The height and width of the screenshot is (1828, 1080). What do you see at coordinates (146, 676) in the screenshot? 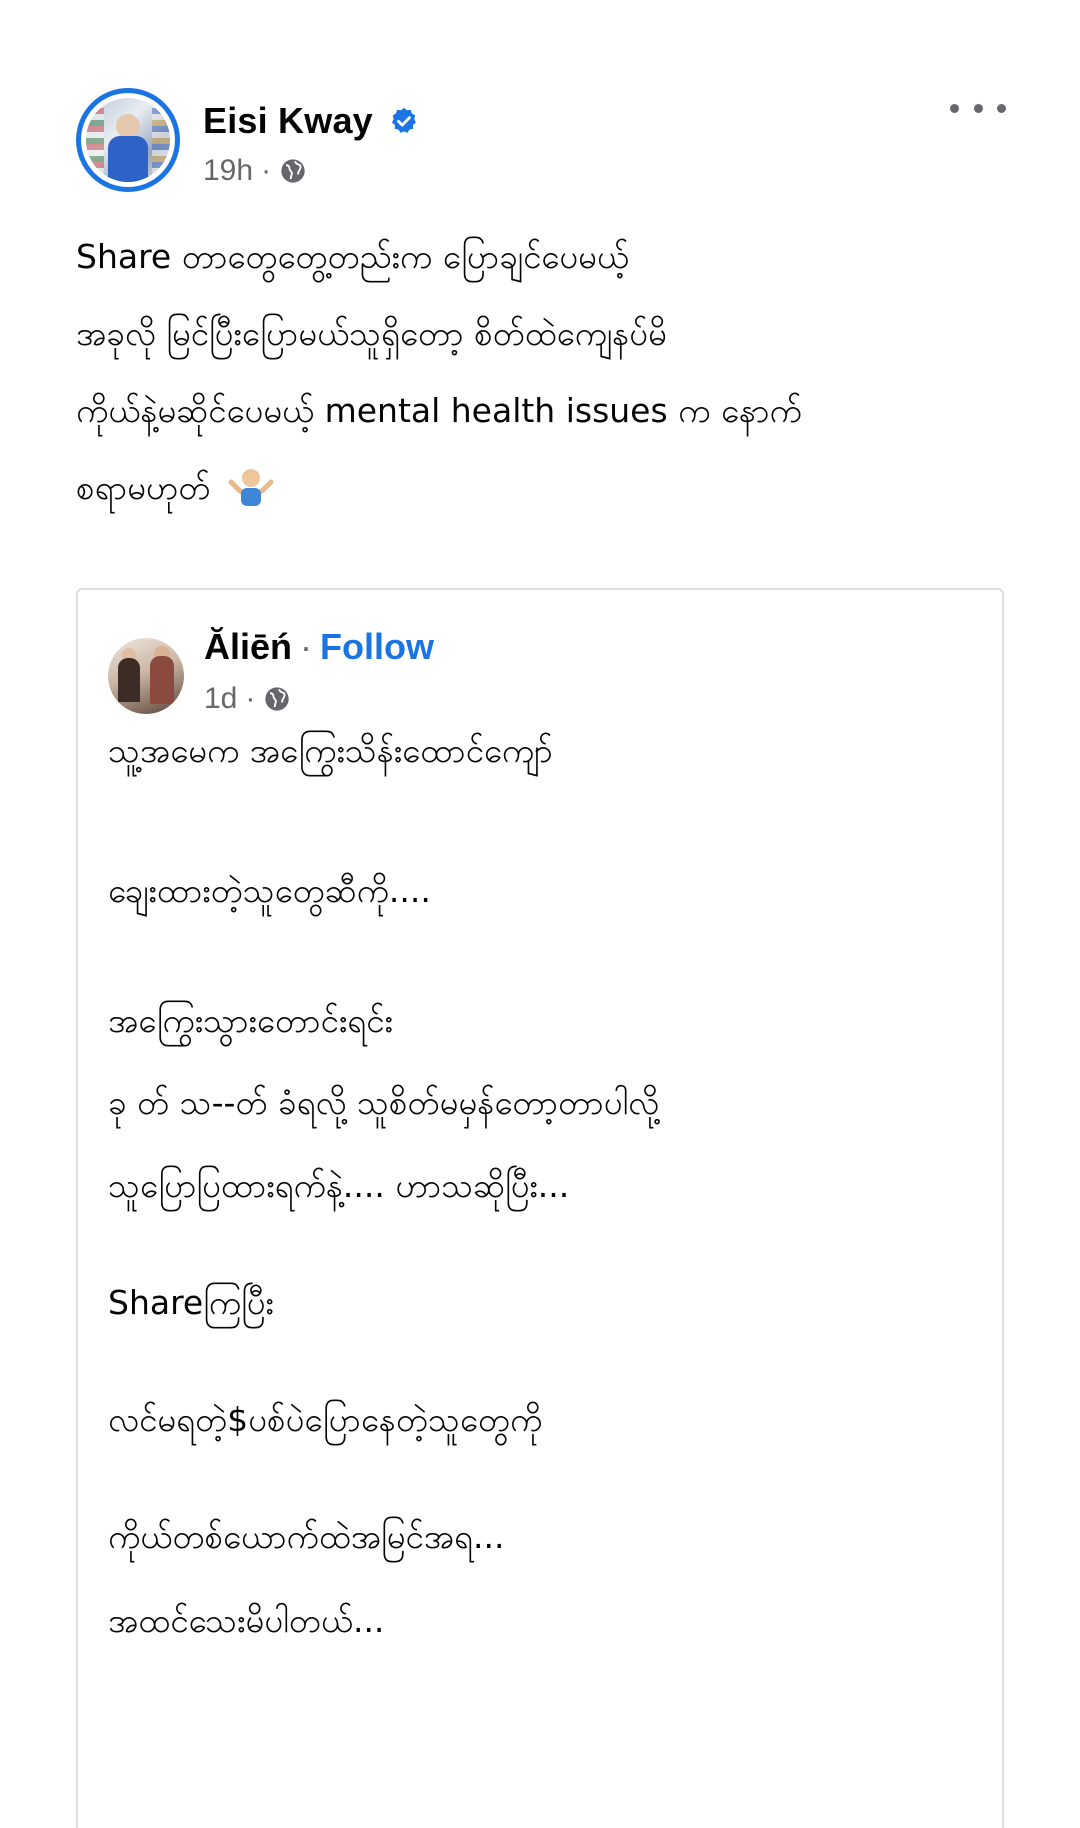
I see `shared-author-avatar` at bounding box center [146, 676].